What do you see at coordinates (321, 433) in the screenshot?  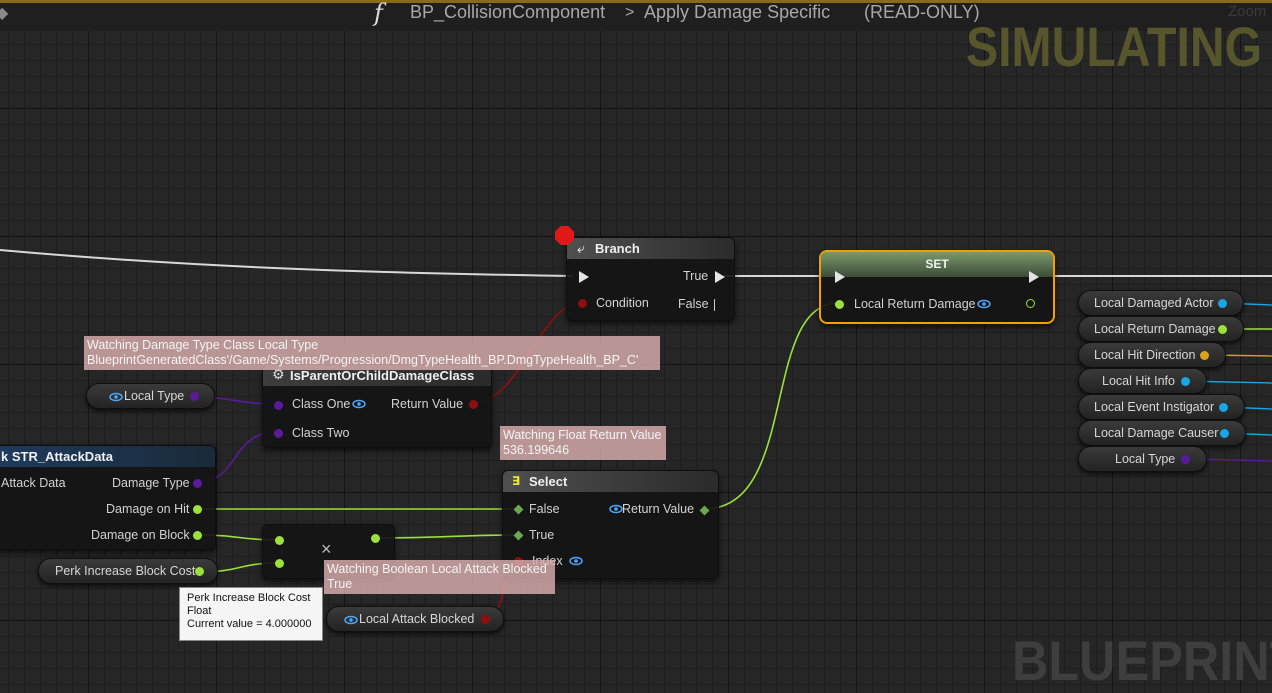 I see `class-two-label: Class Two` at bounding box center [321, 433].